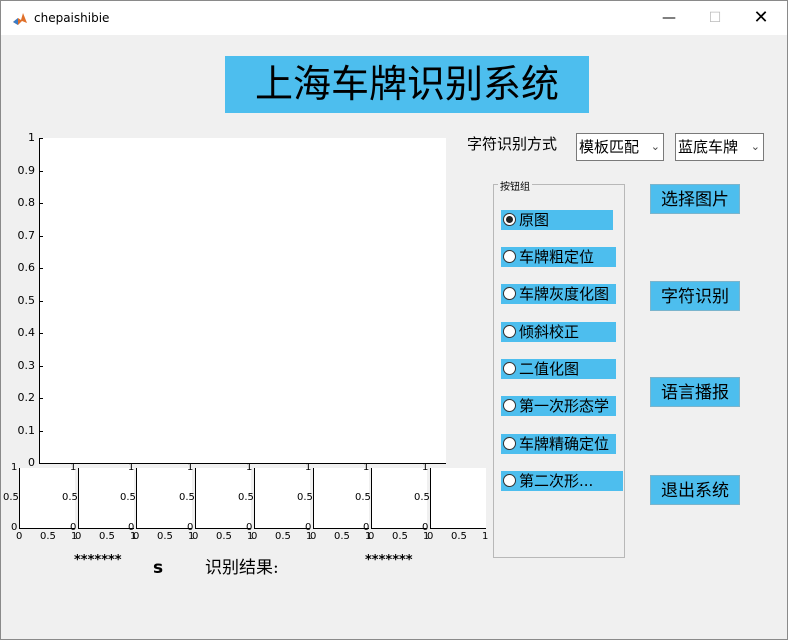 This screenshot has width=788, height=640. Describe the element at coordinates (26, 332) in the screenshot. I see `ytick-label: 0.4` at that location.